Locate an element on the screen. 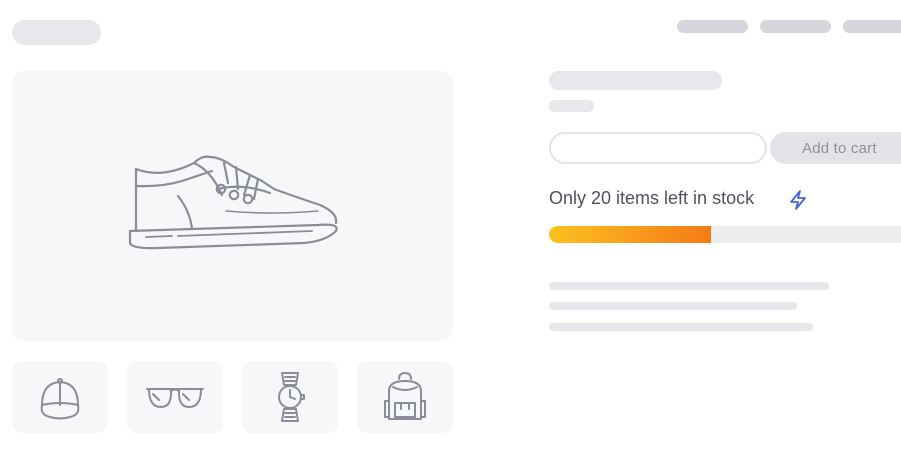 The width and height of the screenshot is (901, 468). add-to-cart-button: Add to cart is located at coordinates (835, 148).